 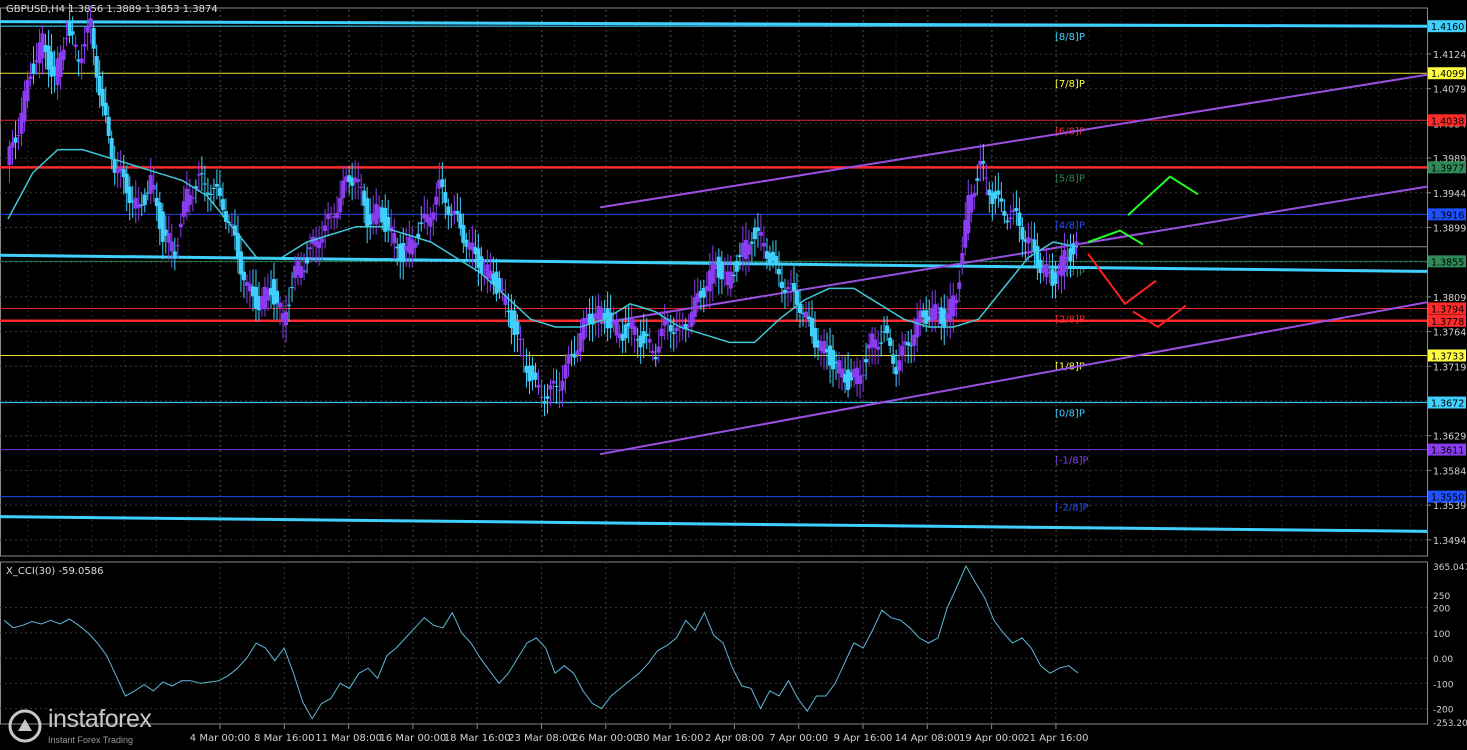 What do you see at coordinates (1443, 660) in the screenshot?
I see `cci-tick-label: 0.00` at bounding box center [1443, 660].